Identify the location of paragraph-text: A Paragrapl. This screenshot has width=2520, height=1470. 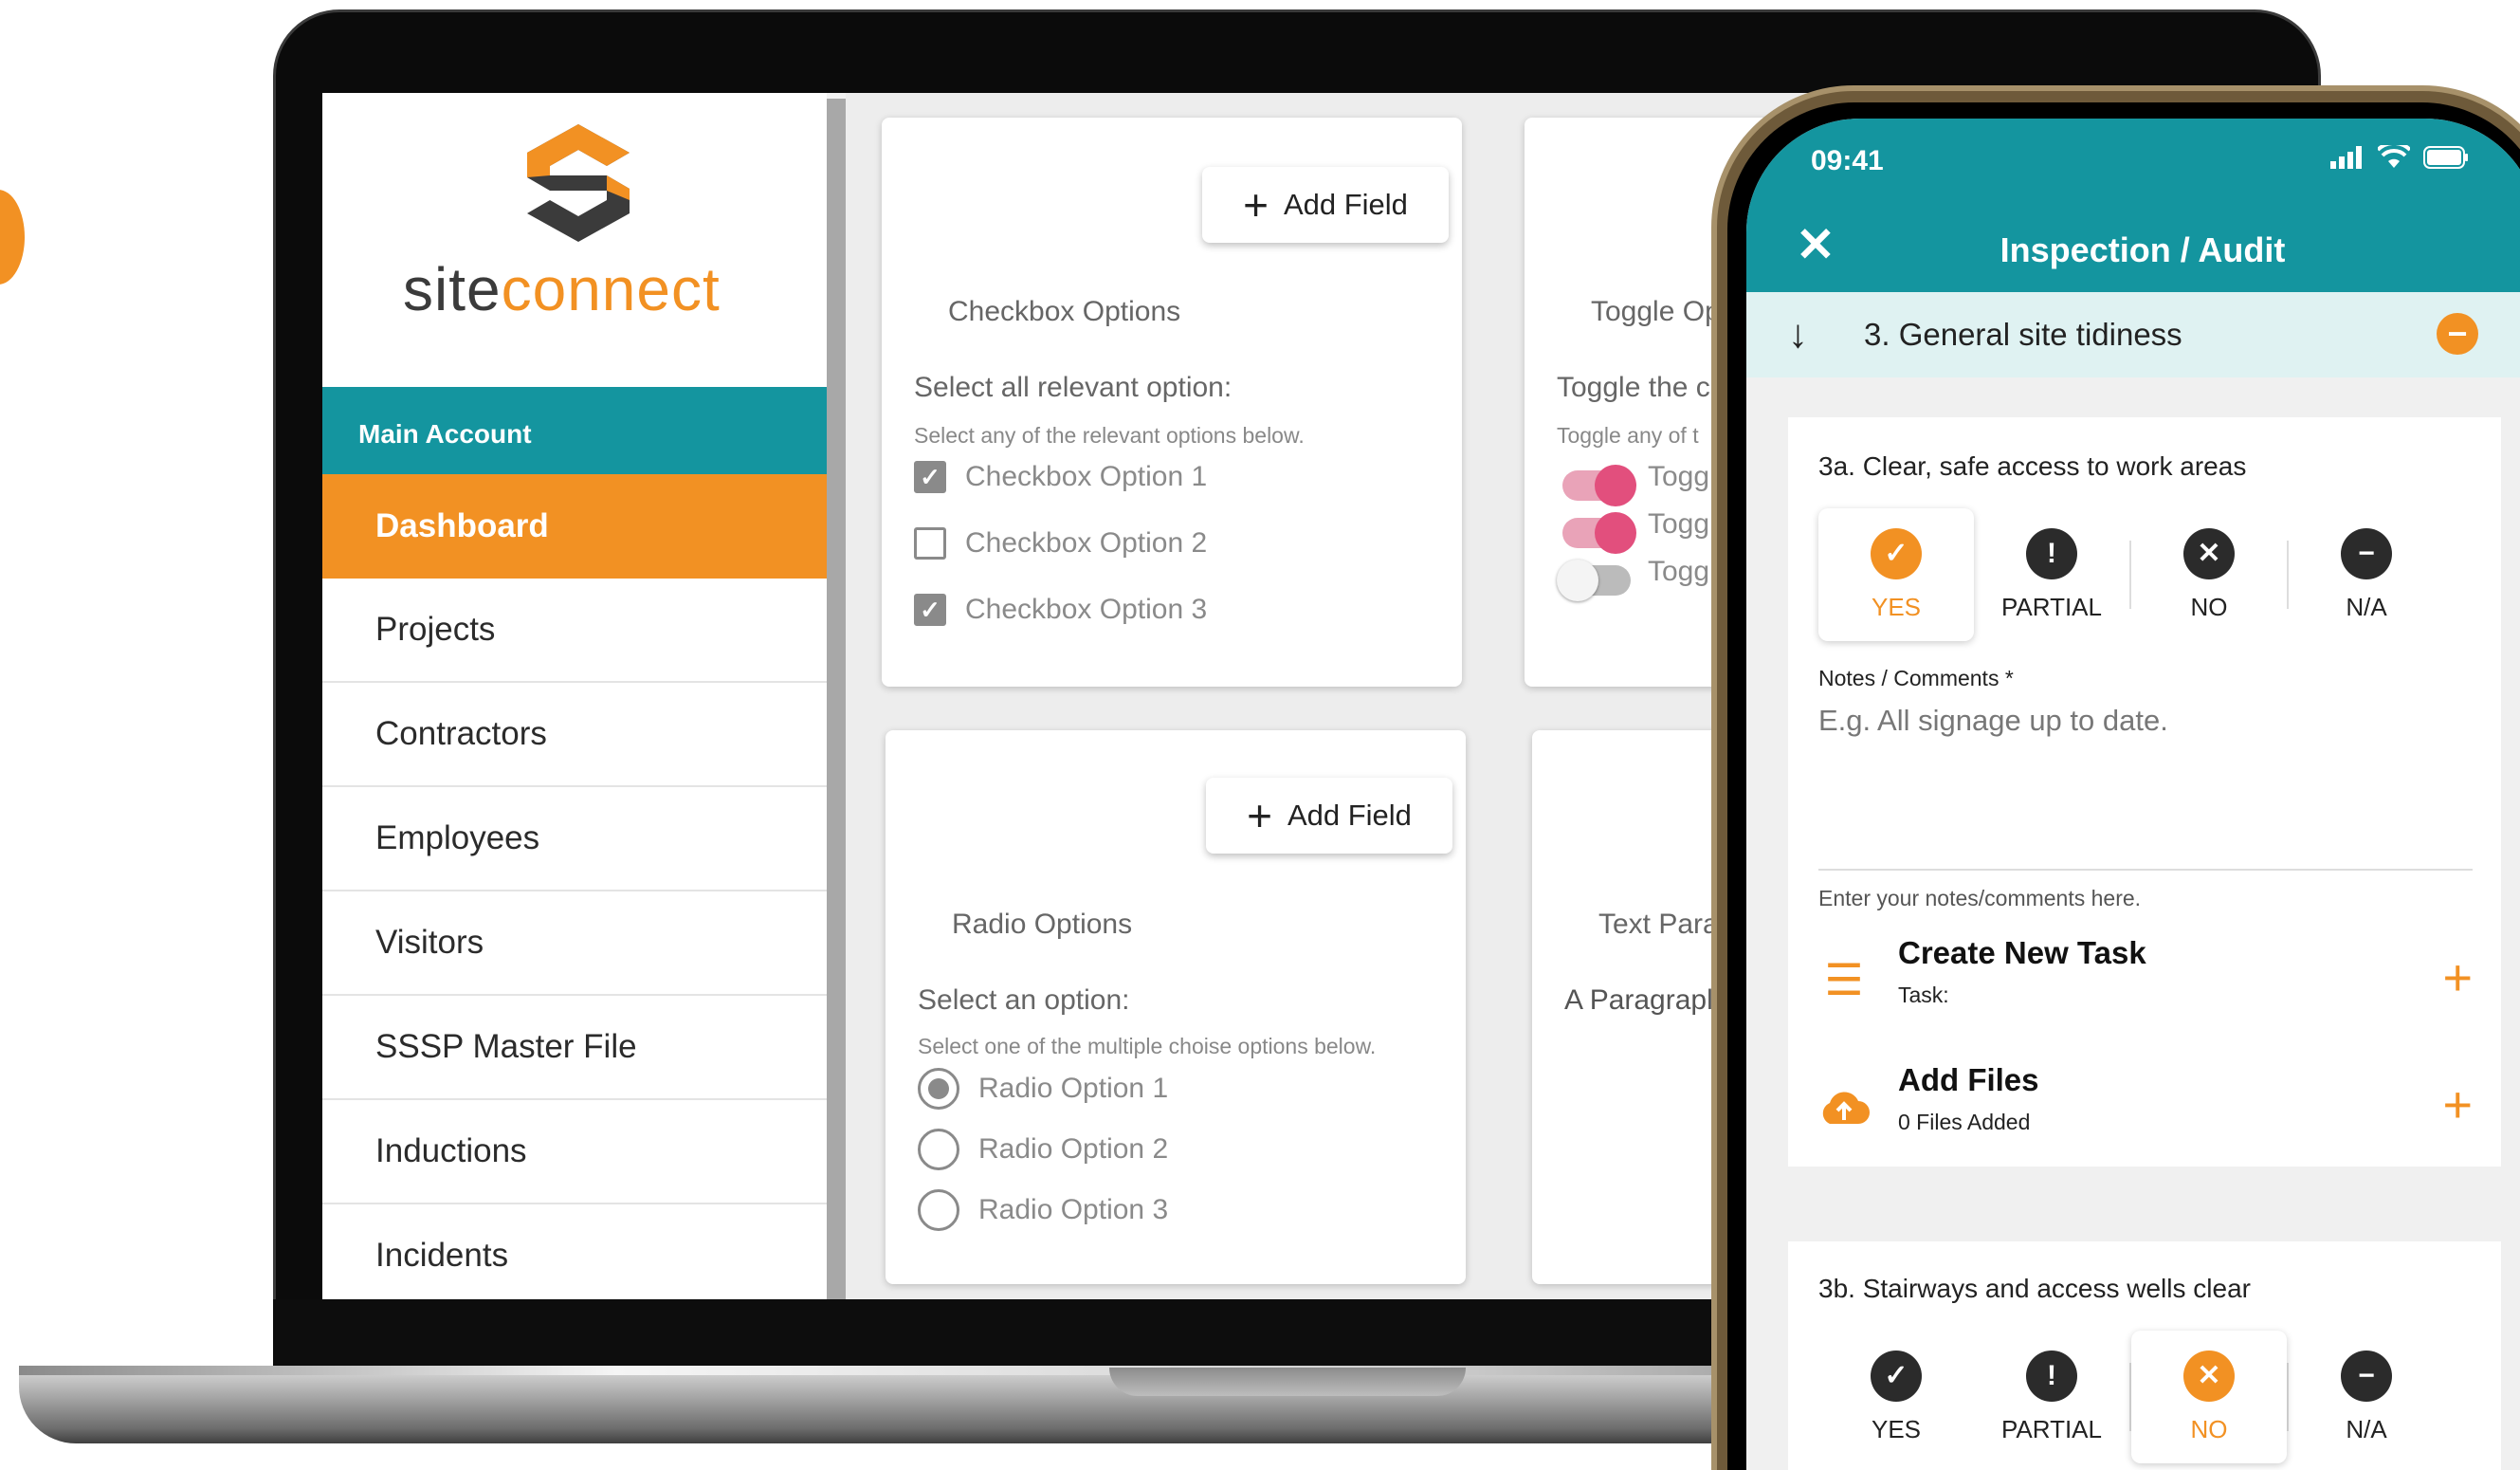
(1638, 1000).